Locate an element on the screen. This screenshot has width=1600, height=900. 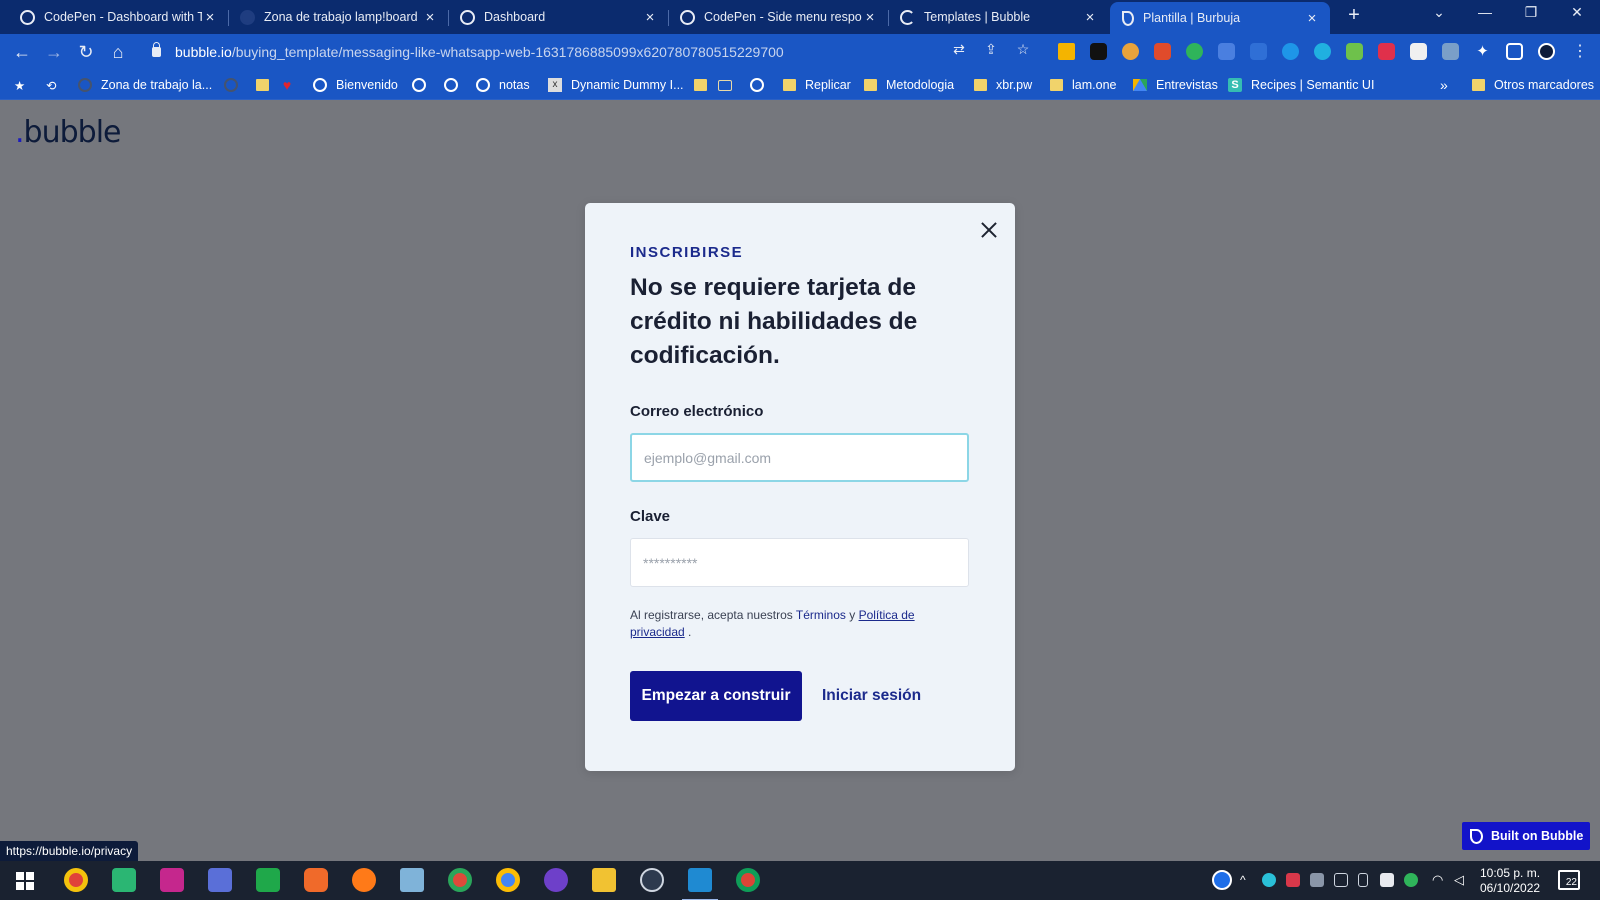
bookmark-otros-marcadores: Otros marcadores is located at coordinates (1533, 85).